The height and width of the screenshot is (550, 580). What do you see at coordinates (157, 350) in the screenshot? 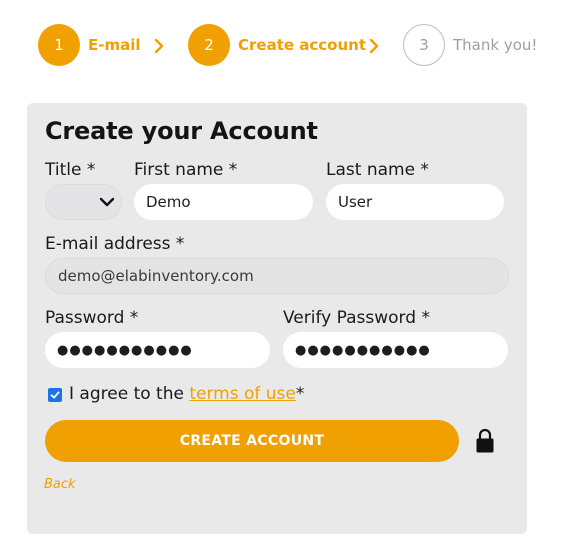
I see `password-input: ●●●●●●●●●●●` at bounding box center [157, 350].